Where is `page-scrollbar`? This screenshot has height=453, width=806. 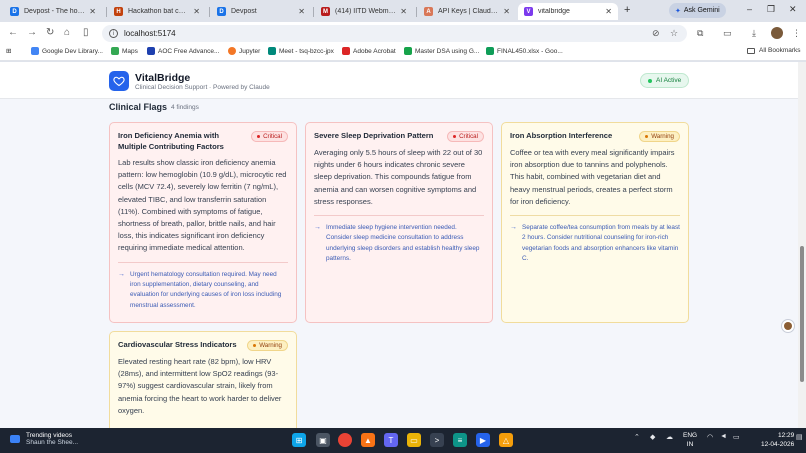 page-scrollbar is located at coordinates (802, 245).